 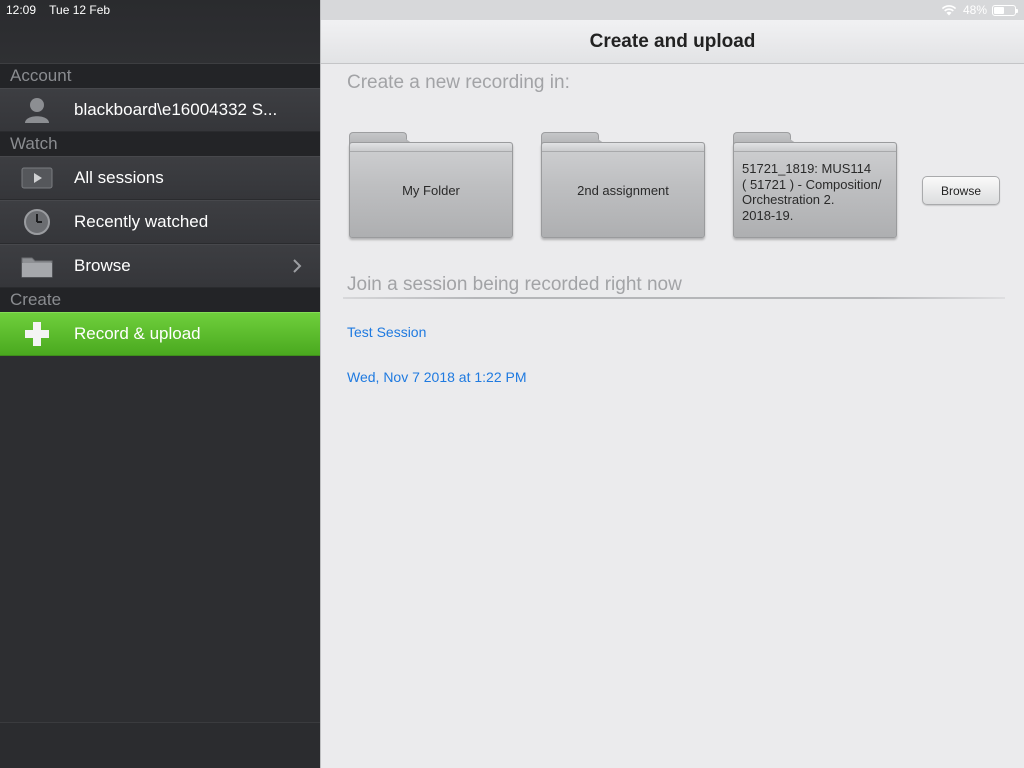 I want to click on divider, so click(x=674, y=298).